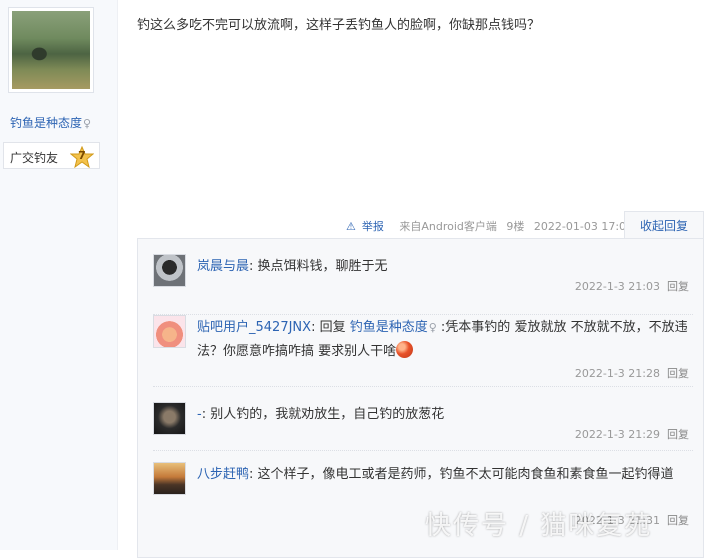  I want to click on collapse-reply-button: 收起回复, so click(664, 225).